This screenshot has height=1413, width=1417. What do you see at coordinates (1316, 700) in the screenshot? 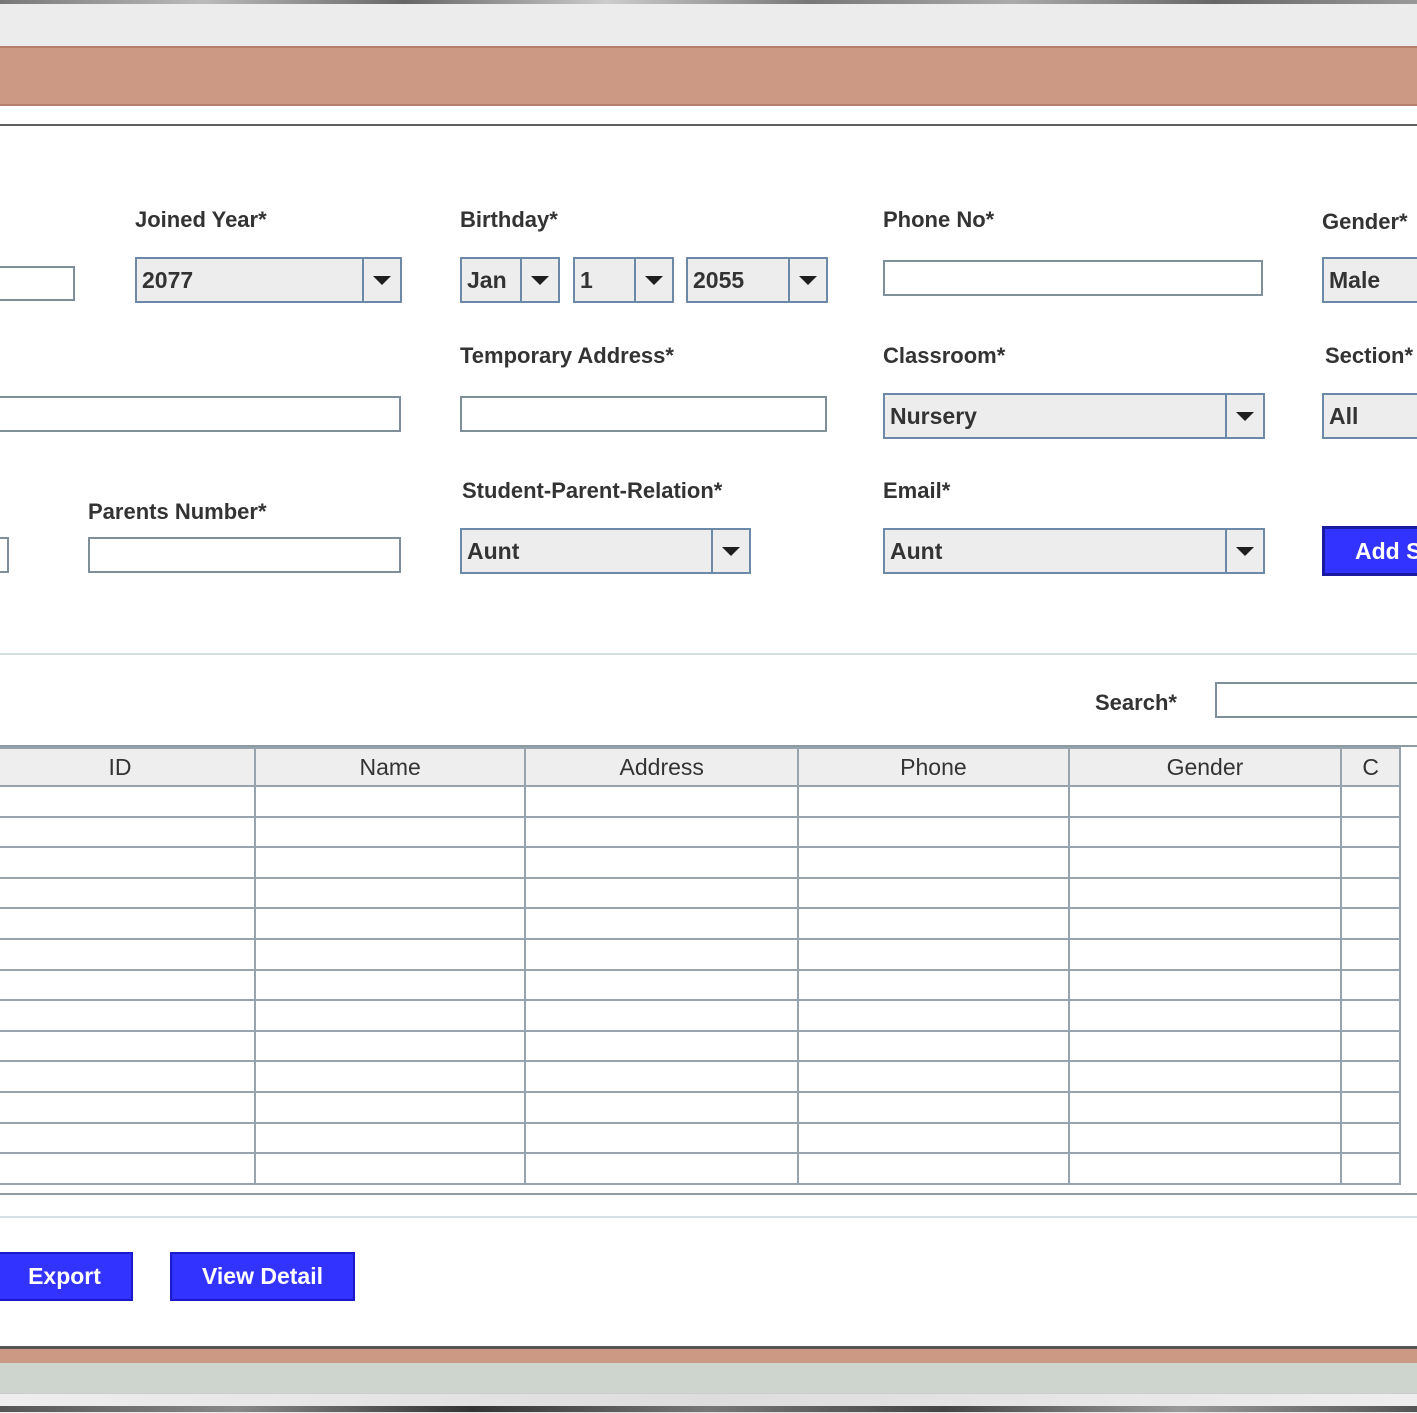
I see `search-input` at bounding box center [1316, 700].